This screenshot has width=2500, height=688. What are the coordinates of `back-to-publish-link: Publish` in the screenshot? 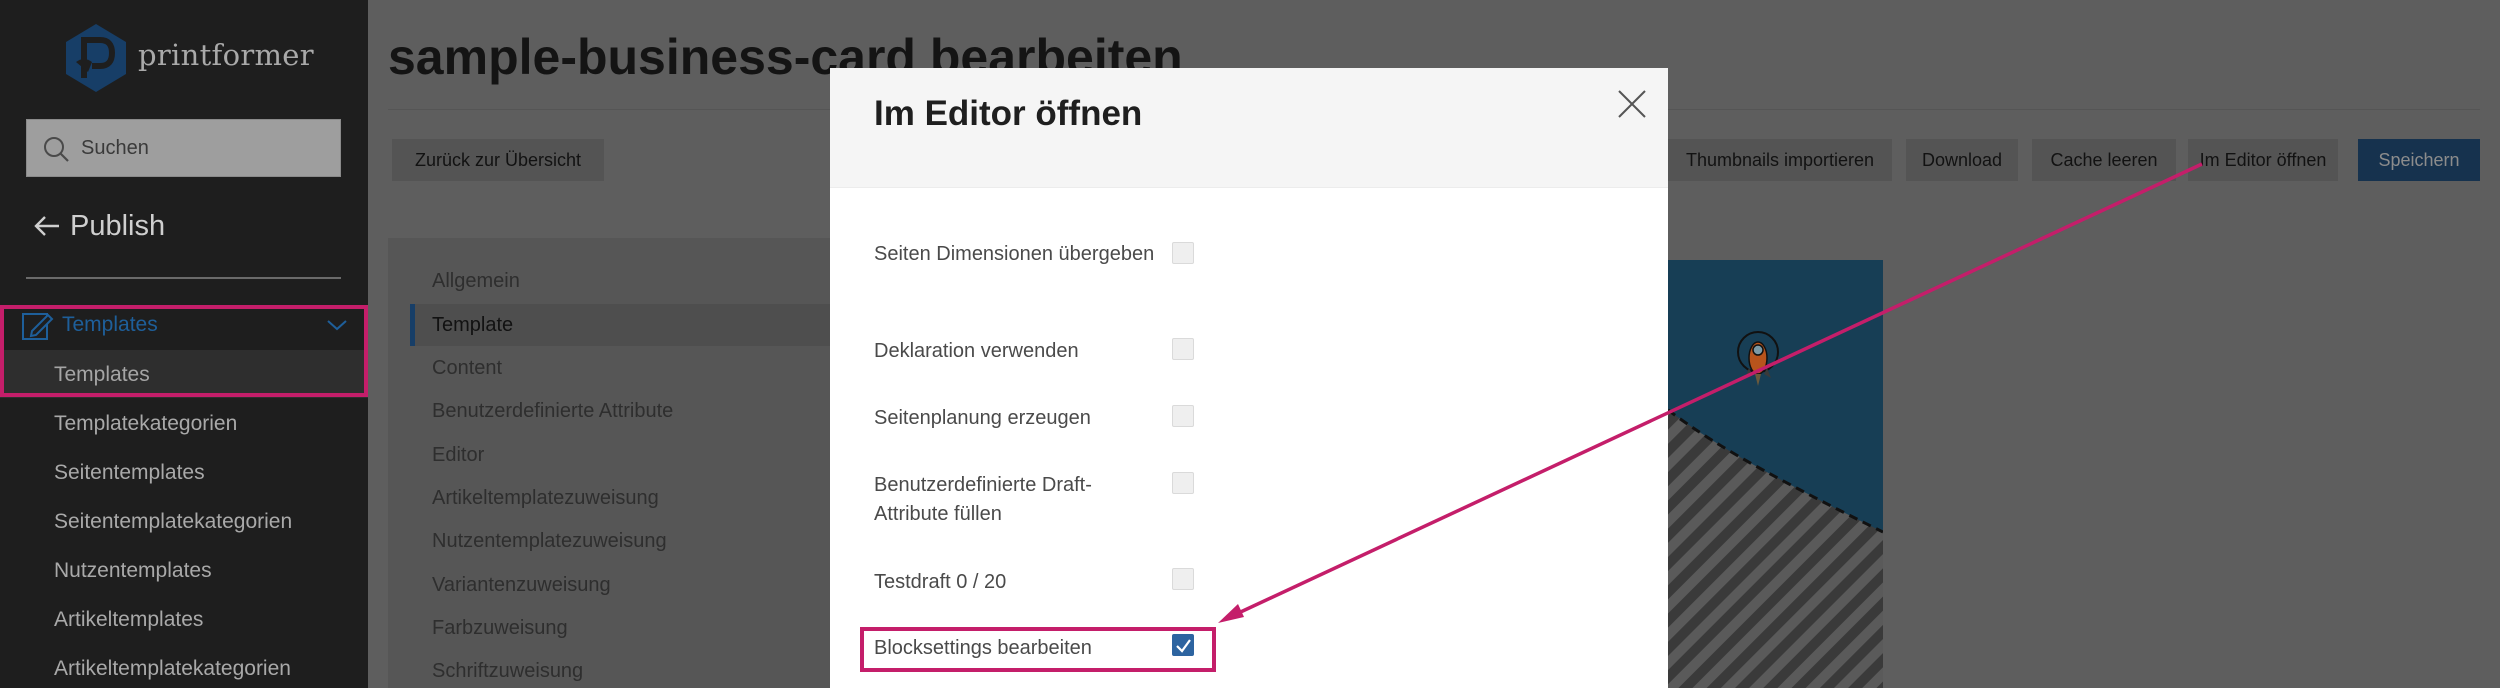 It's located at (98, 226).